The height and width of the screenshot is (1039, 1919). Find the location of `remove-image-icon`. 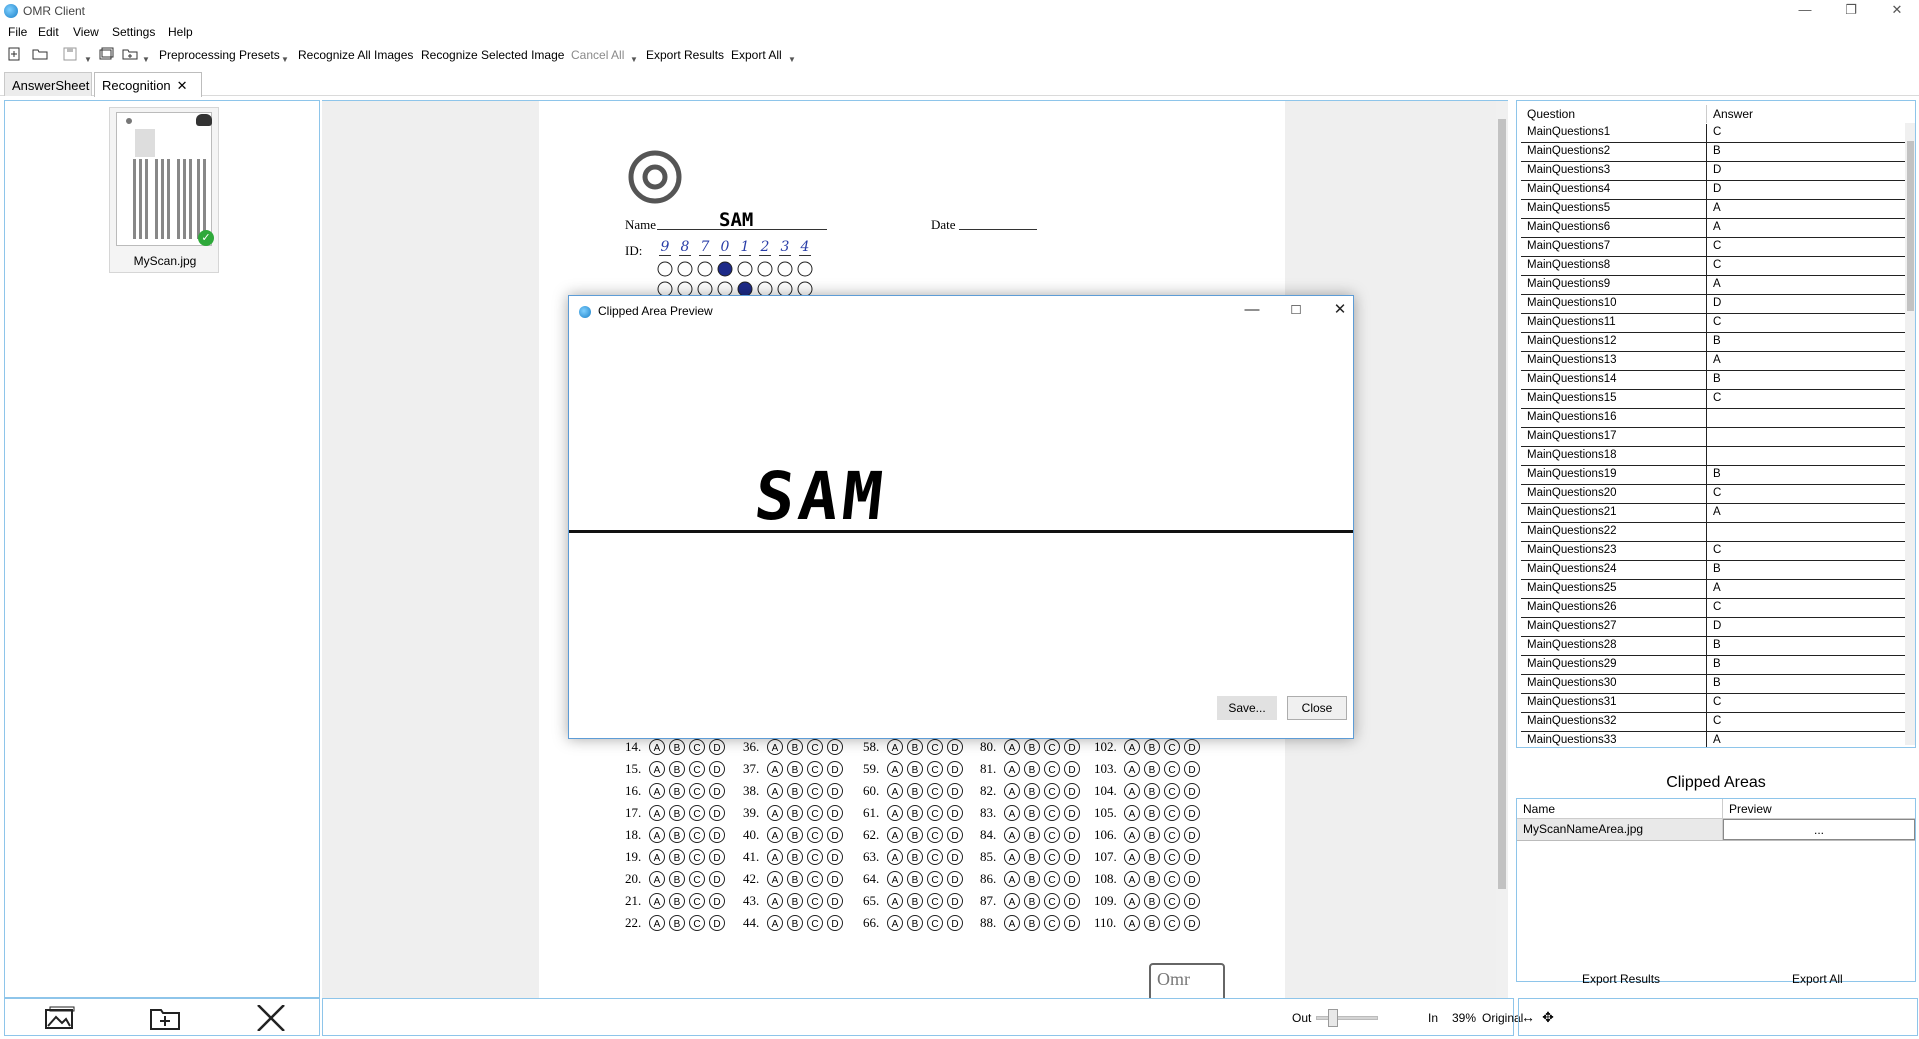

remove-image-icon is located at coordinates (271, 1018).